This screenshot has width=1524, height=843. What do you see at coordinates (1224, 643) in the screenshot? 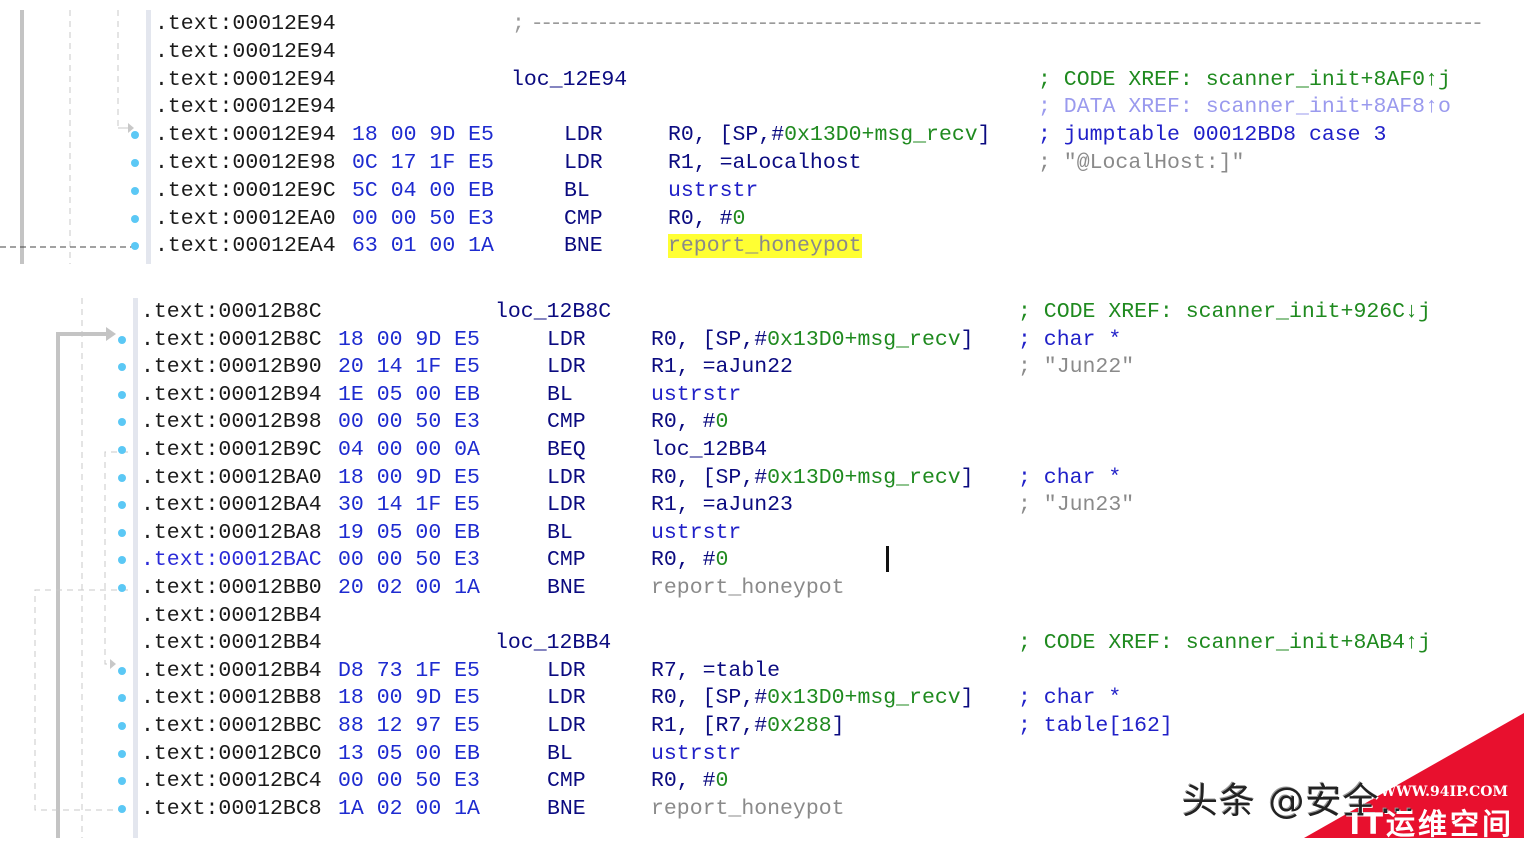
I see `comment: ; CODE XREF: scanner_init+8AB4↑j` at bounding box center [1224, 643].